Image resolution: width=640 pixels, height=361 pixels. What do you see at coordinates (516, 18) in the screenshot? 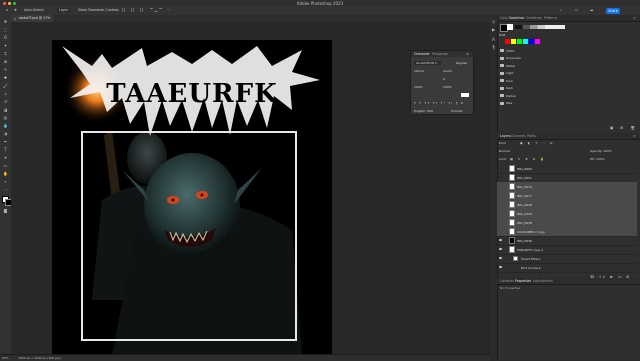
I see `tab-swatches: Swatches` at bounding box center [516, 18].